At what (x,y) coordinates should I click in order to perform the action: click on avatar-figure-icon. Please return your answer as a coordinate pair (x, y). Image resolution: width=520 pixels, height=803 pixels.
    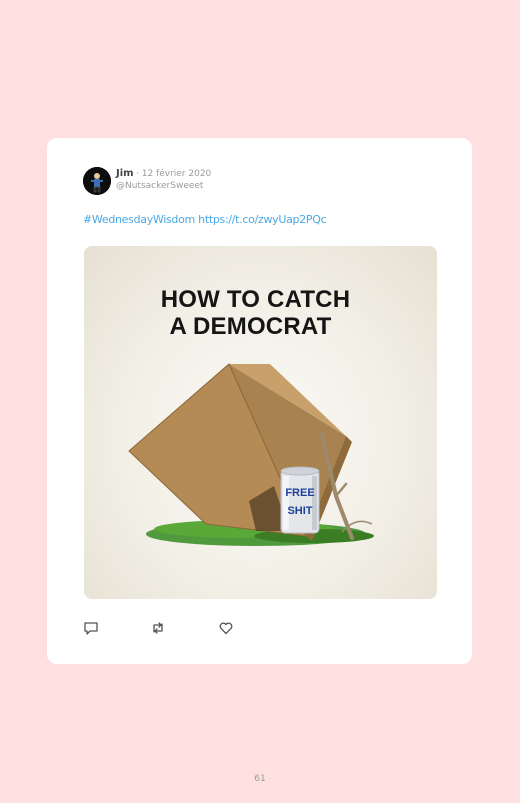
    Looking at the image, I should click on (97, 181).